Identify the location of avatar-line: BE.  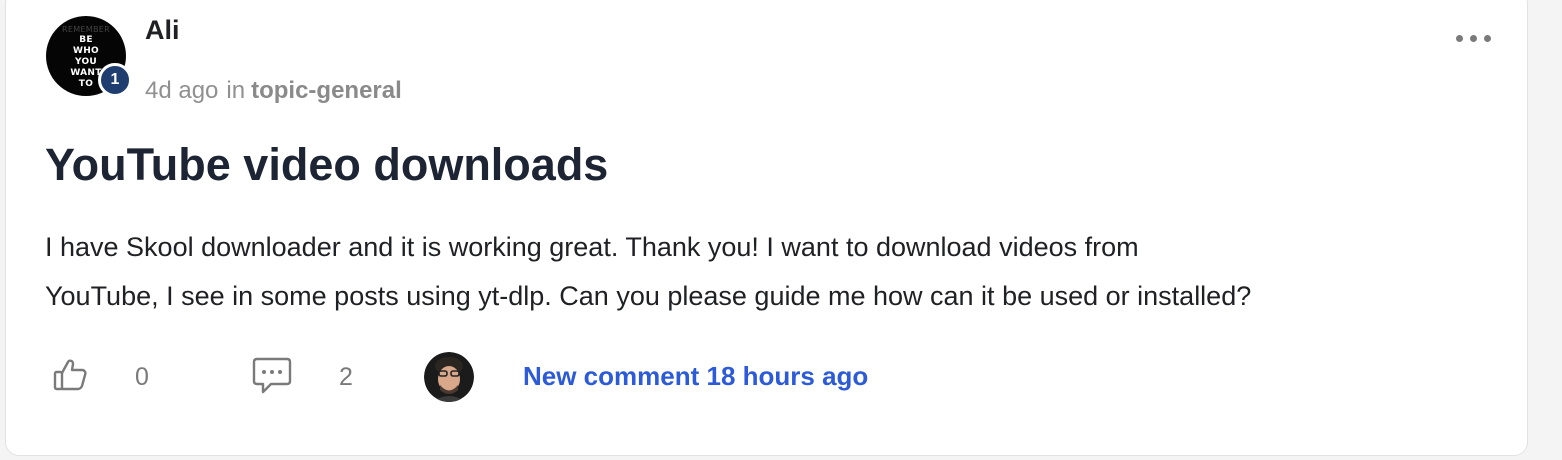
(86, 40).